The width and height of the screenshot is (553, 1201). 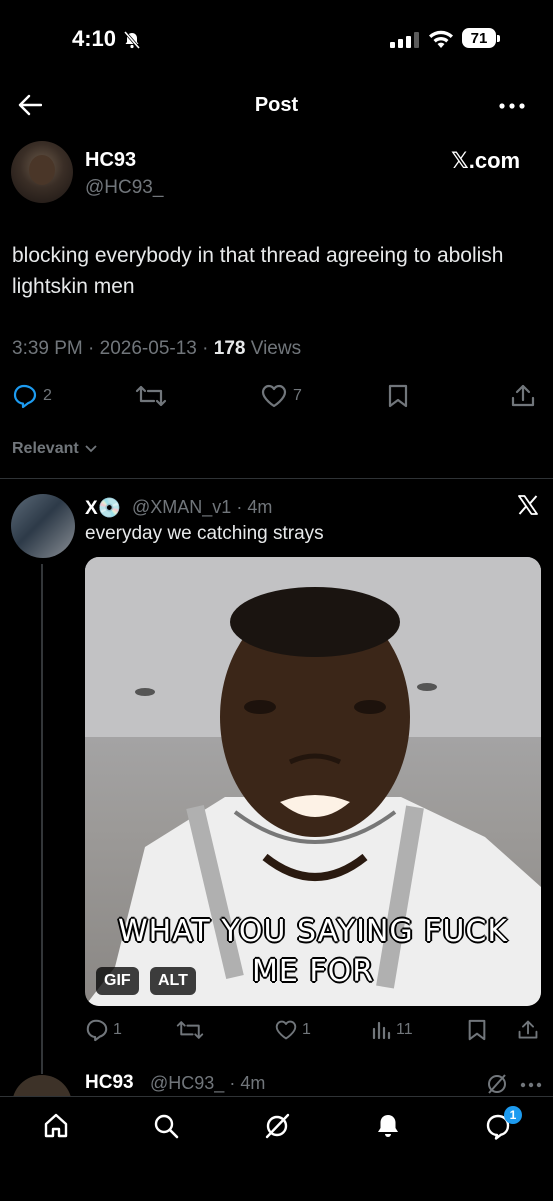 What do you see at coordinates (297, 395) in the screenshot?
I see `like-count: 7` at bounding box center [297, 395].